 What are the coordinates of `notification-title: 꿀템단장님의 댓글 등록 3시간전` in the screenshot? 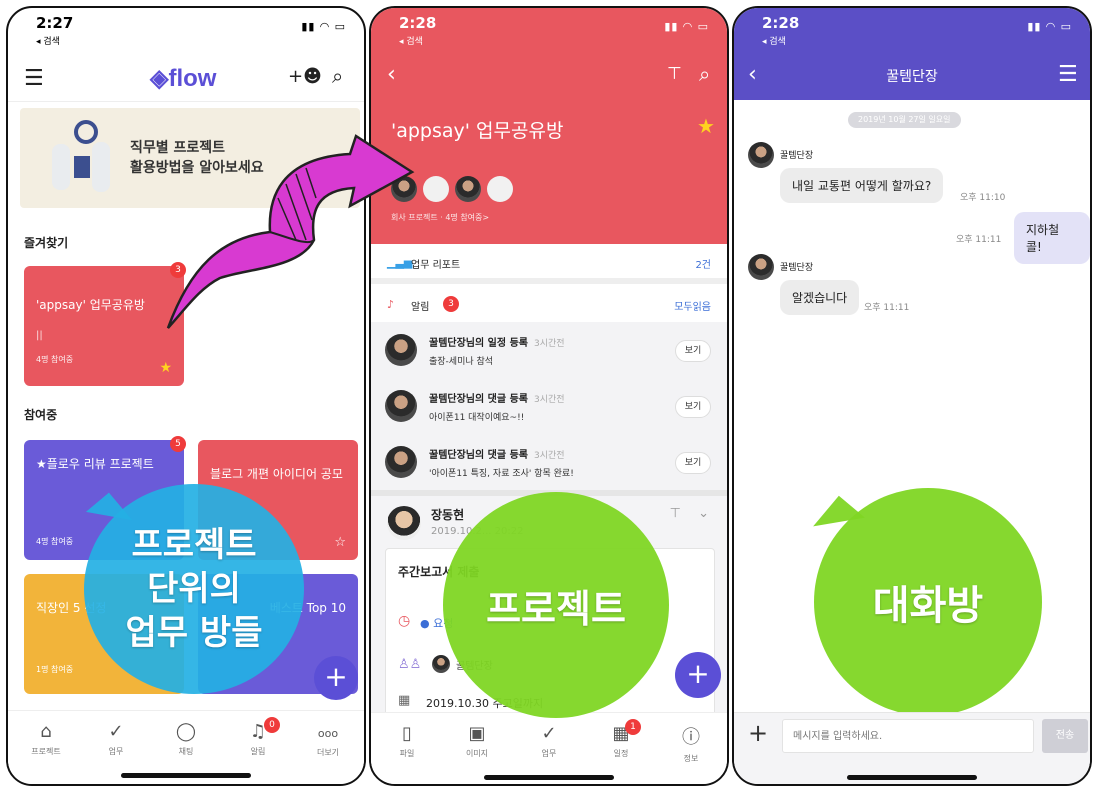 It's located at (497, 453).